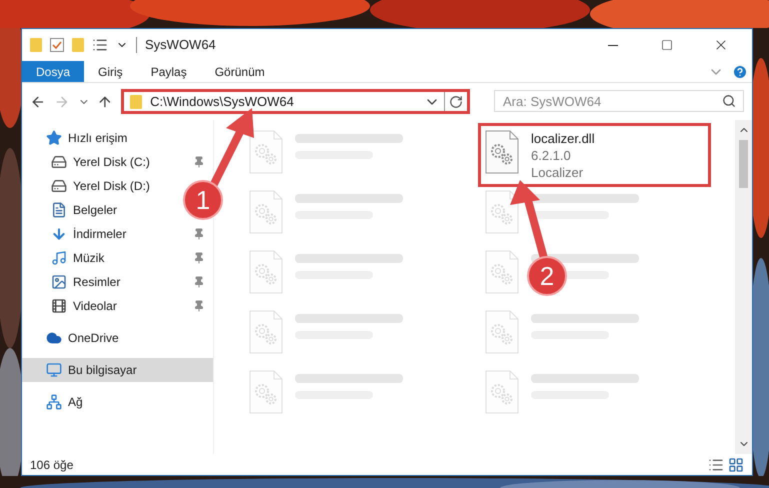 This screenshot has width=769, height=488. Describe the element at coordinates (74, 210) in the screenshot. I see `sidebar-item: Belgeler` at that location.